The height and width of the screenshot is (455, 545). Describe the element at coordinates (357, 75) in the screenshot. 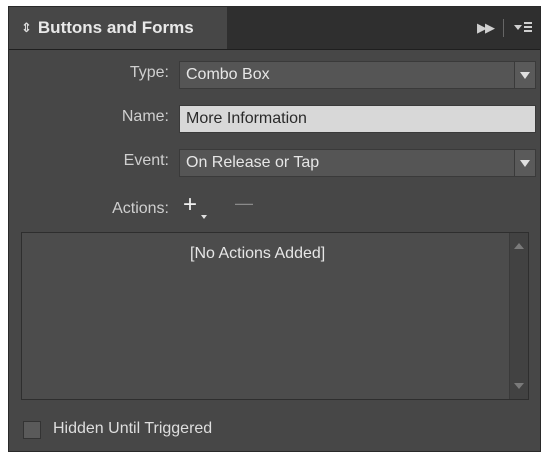

I see `type-dropdown: Combo Box` at that location.